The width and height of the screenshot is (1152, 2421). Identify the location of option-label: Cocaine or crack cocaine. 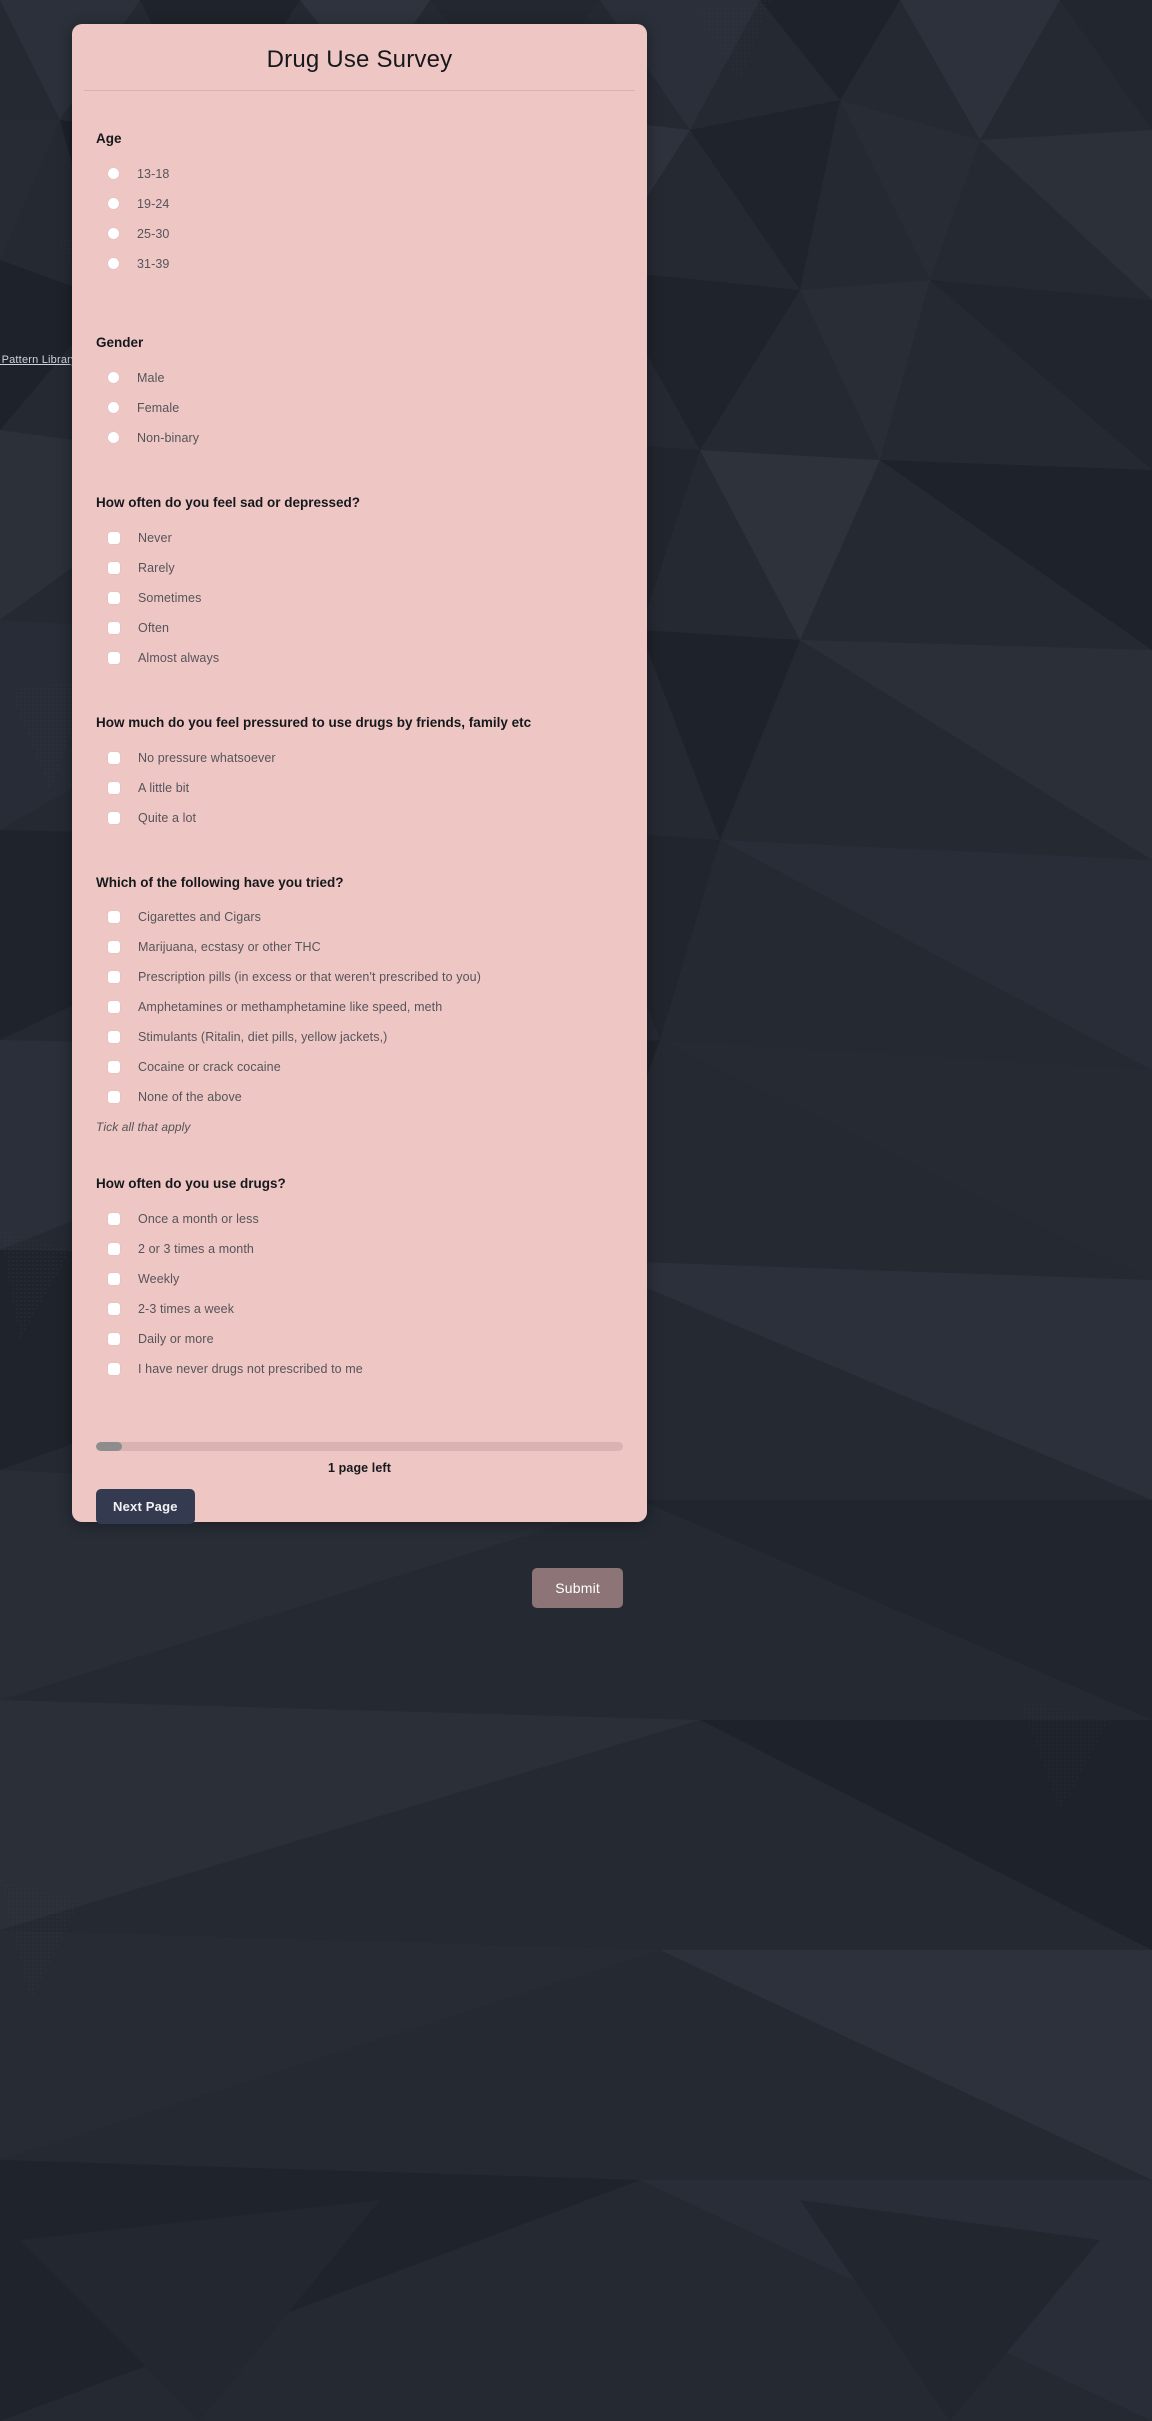
(209, 1067).